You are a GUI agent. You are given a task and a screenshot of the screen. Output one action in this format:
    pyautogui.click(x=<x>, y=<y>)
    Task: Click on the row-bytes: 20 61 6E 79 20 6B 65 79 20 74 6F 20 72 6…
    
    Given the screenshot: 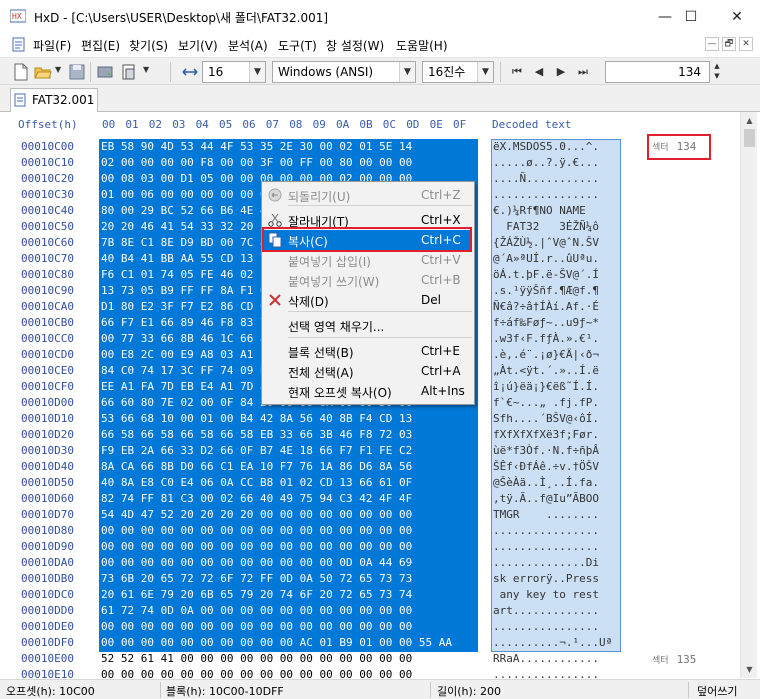 What is the action you would take?
    pyautogui.click(x=256, y=594)
    